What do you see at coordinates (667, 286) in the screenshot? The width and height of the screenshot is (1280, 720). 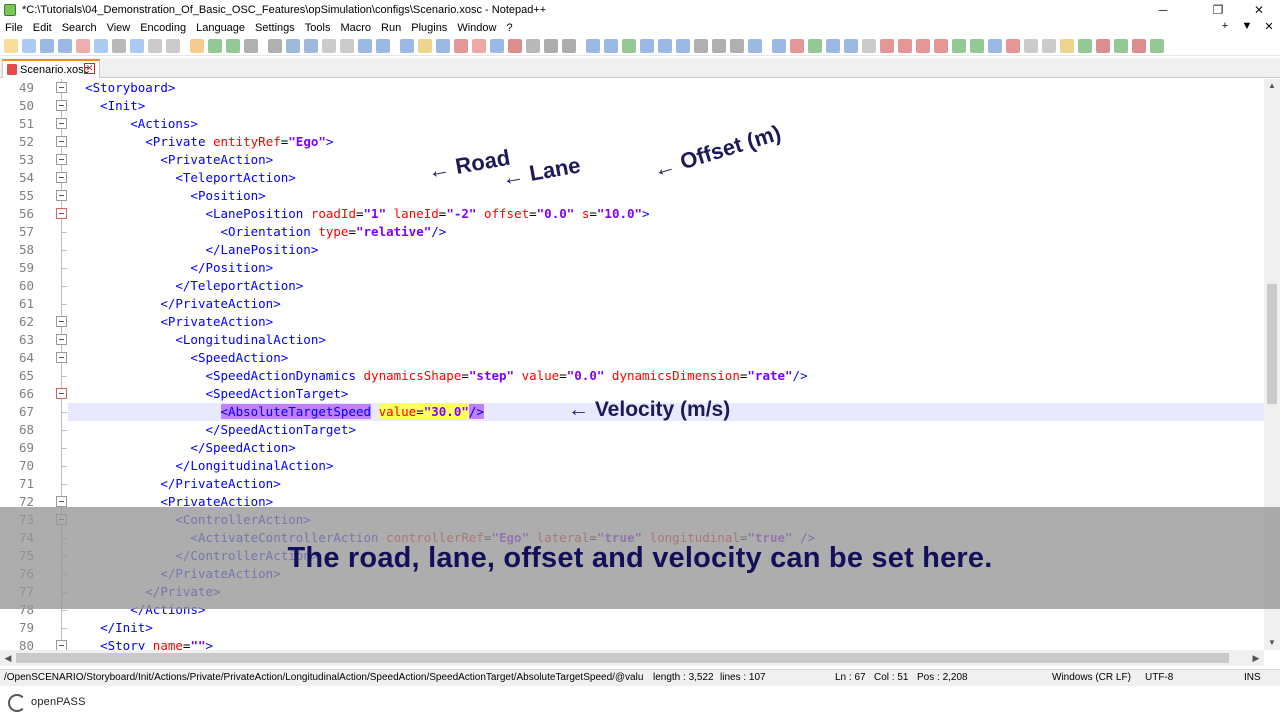 I see `code-line: </TeleportAction>` at bounding box center [667, 286].